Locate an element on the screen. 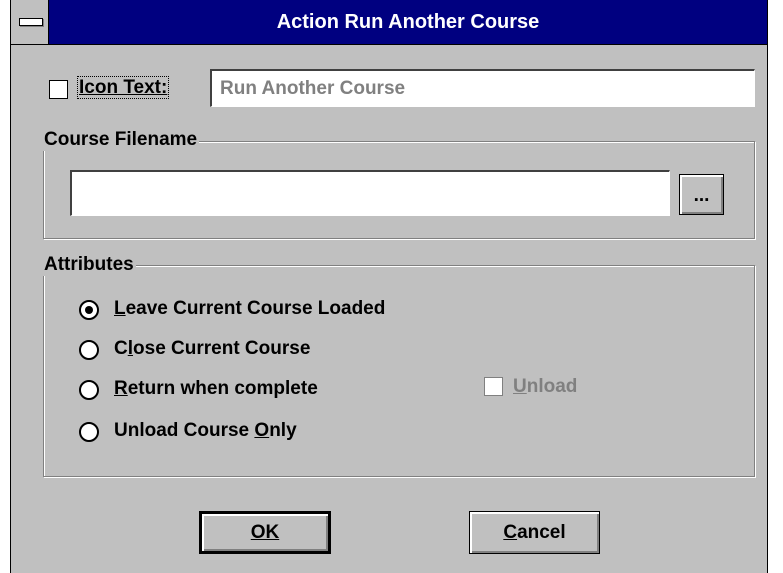 This screenshot has width=783, height=573. radio-close-current-course is located at coordinates (89, 350).